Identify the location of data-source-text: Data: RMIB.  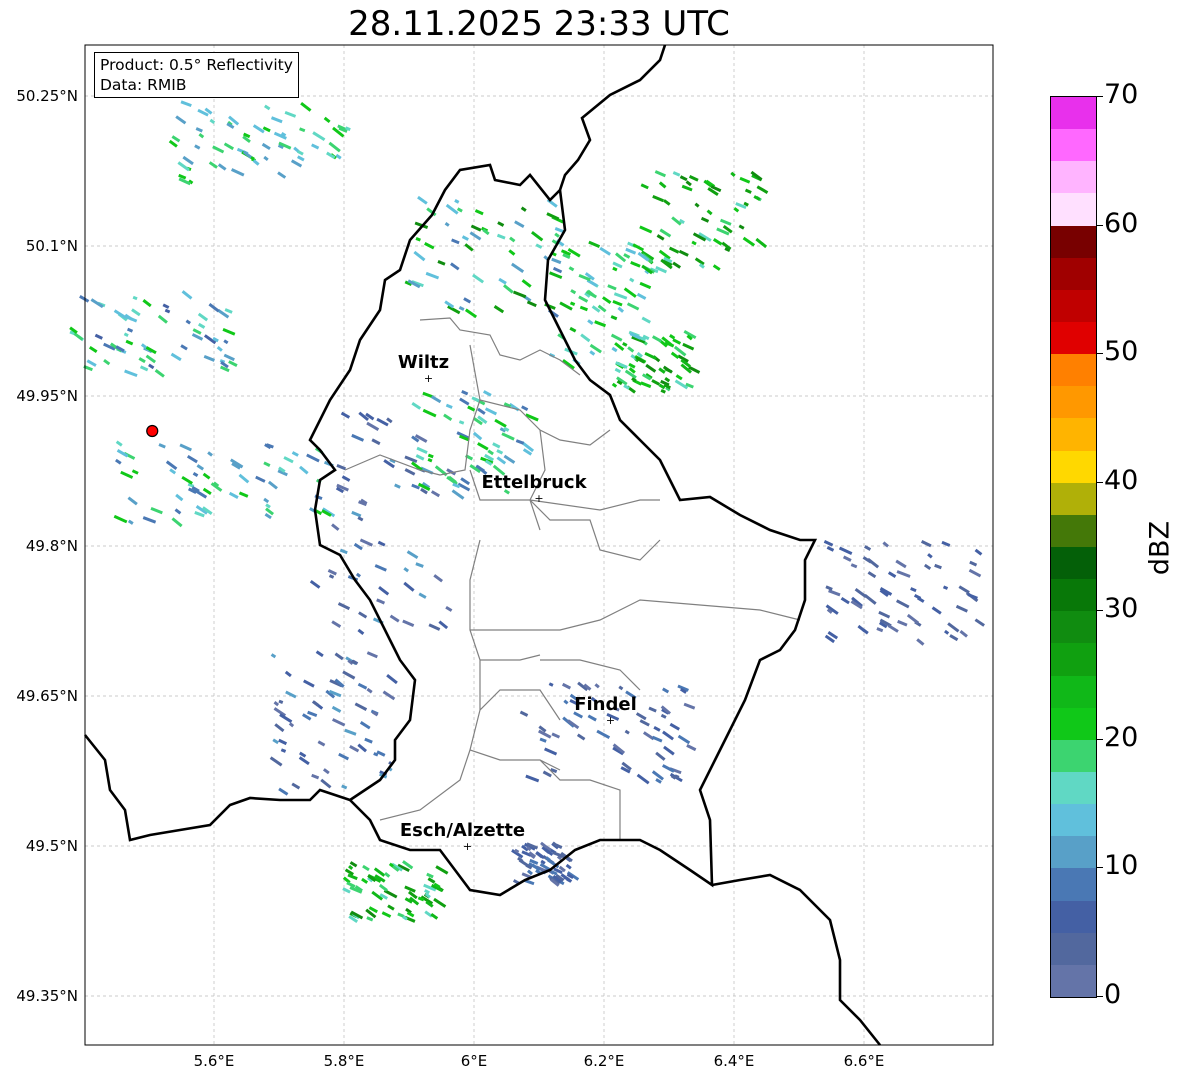
(143, 85).